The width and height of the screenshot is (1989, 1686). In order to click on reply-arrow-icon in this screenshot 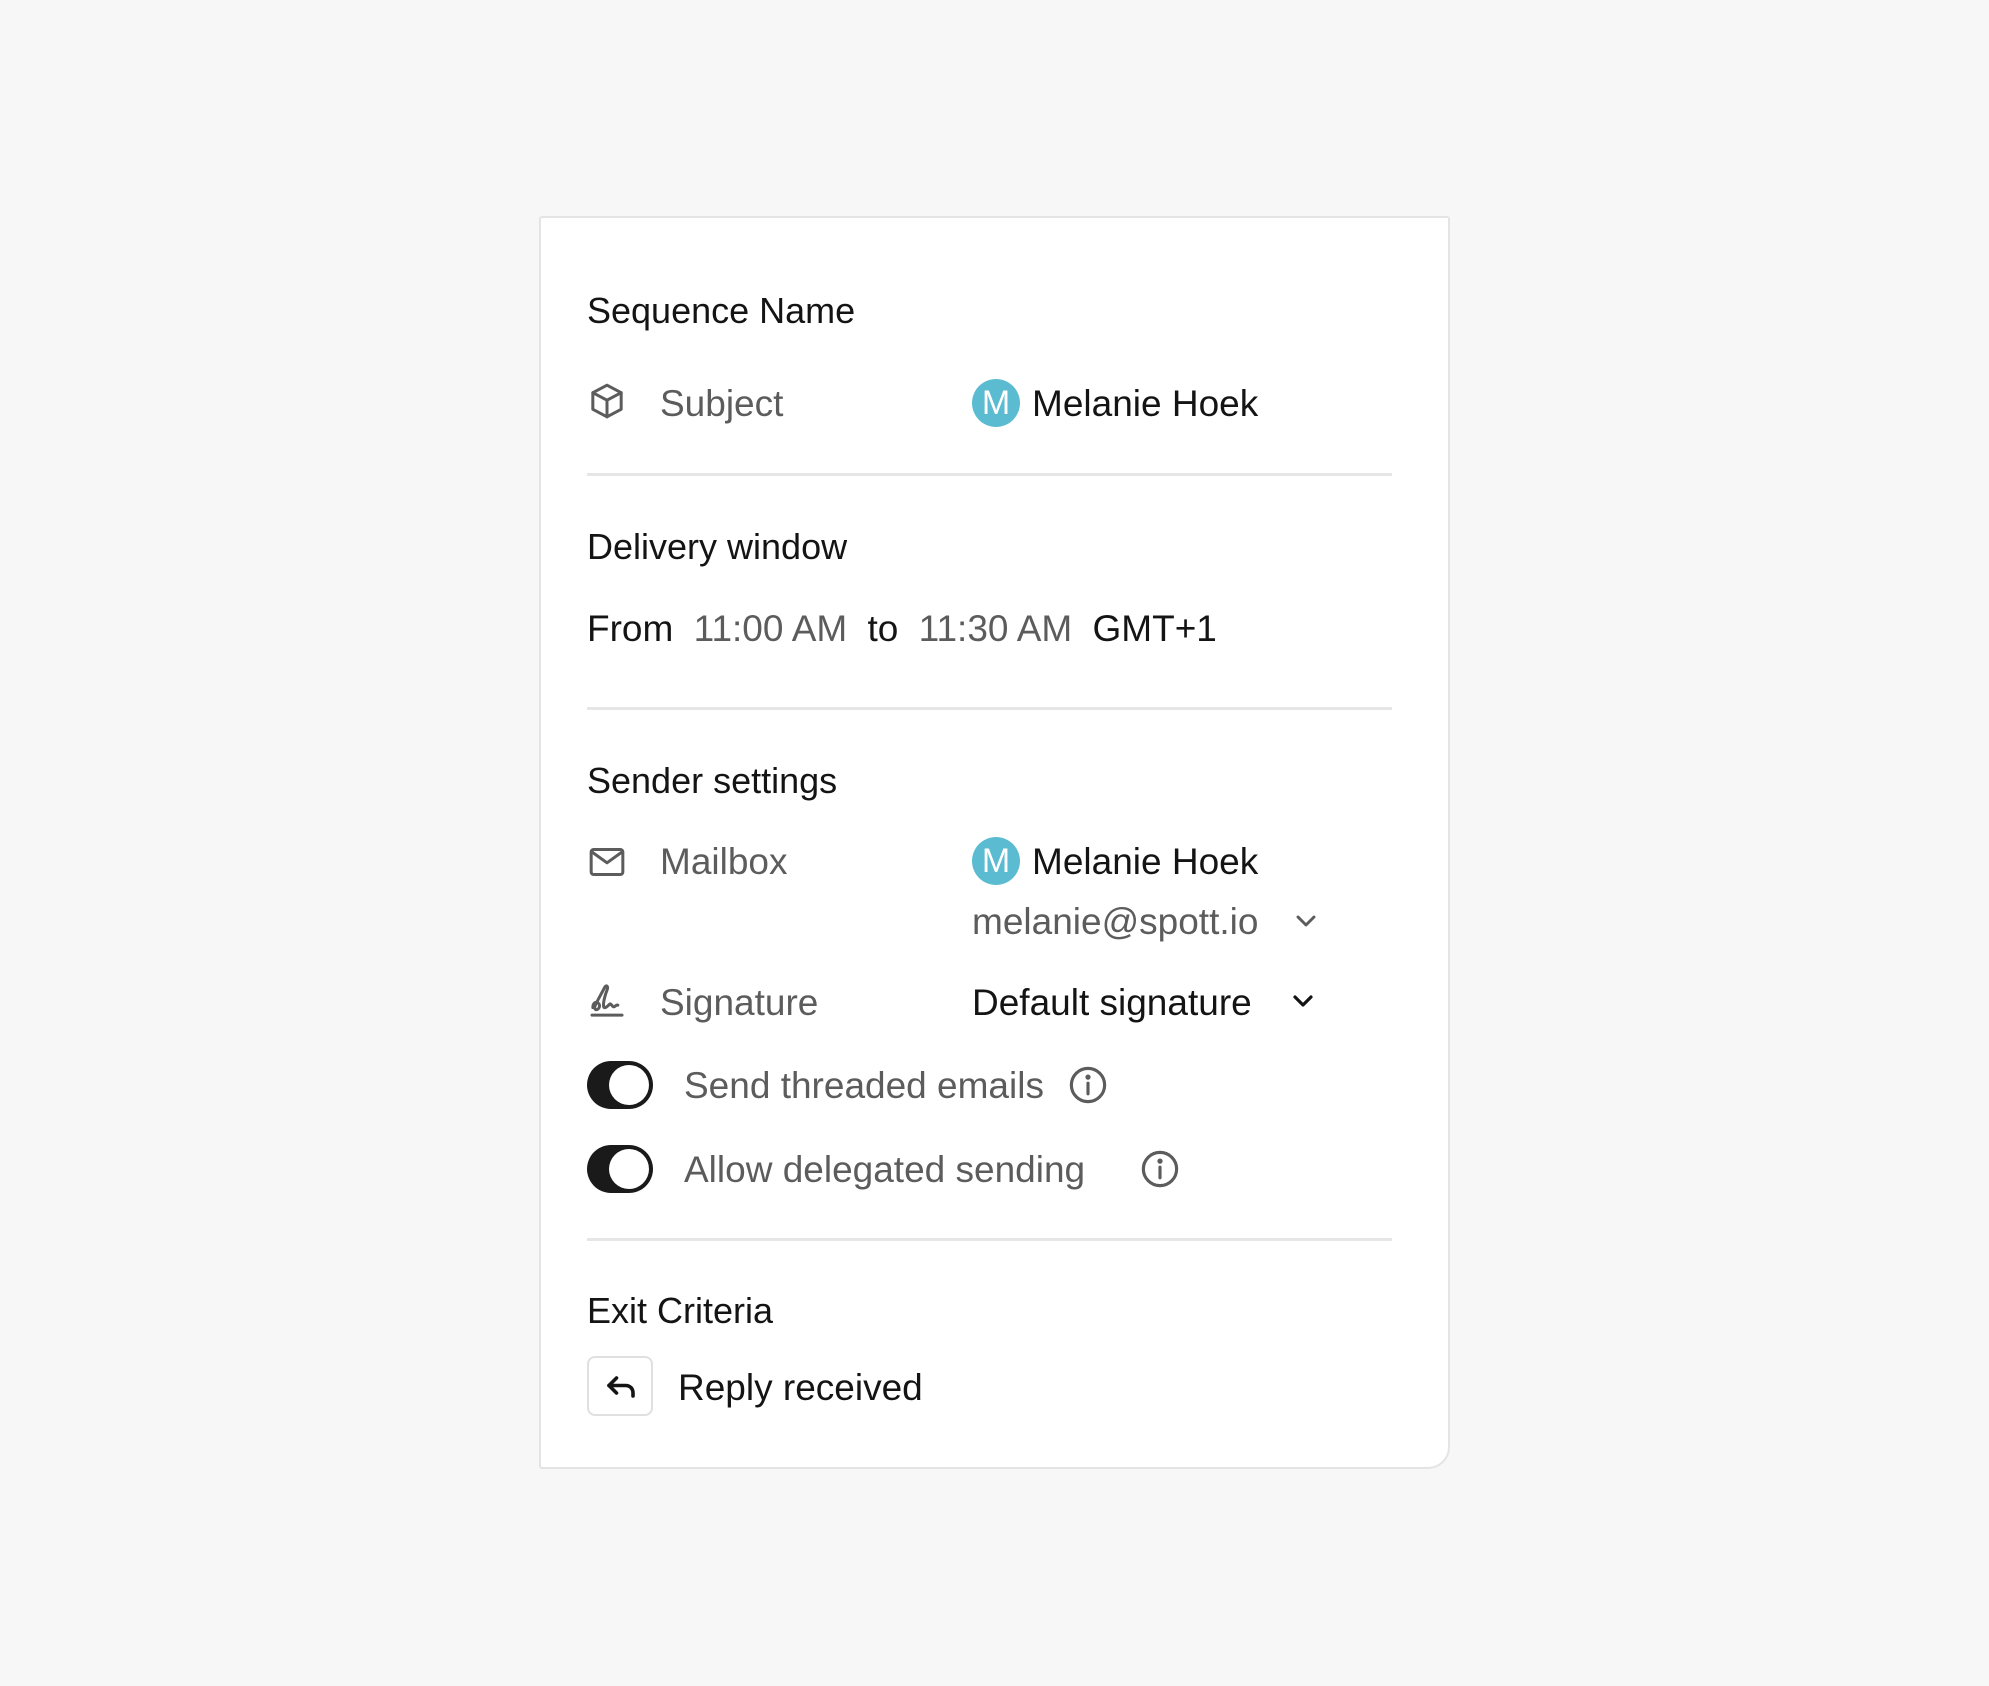, I will do `click(621, 1387)`.